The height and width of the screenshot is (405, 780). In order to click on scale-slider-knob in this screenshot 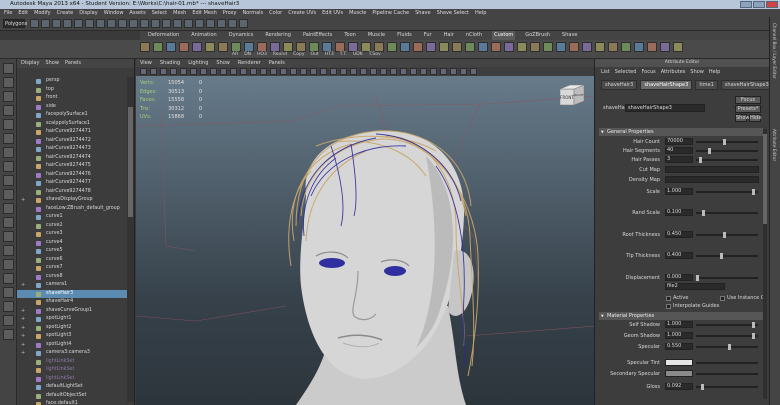, I will do `click(754, 192)`.